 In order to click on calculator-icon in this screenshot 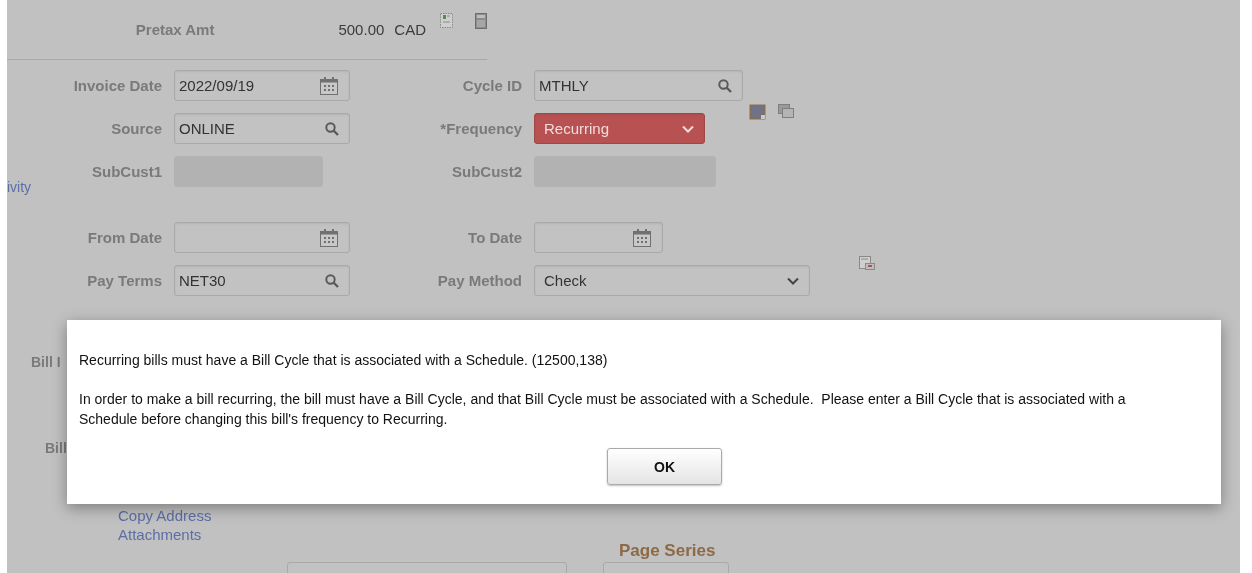, I will do `click(481, 21)`.